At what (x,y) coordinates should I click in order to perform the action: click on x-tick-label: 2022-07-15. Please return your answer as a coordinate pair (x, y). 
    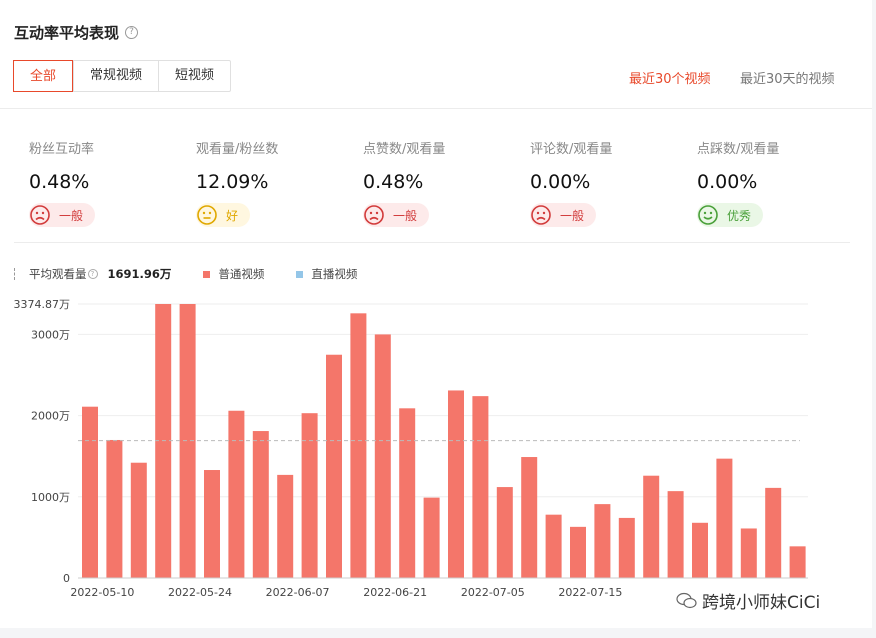
    Looking at the image, I should click on (590, 592).